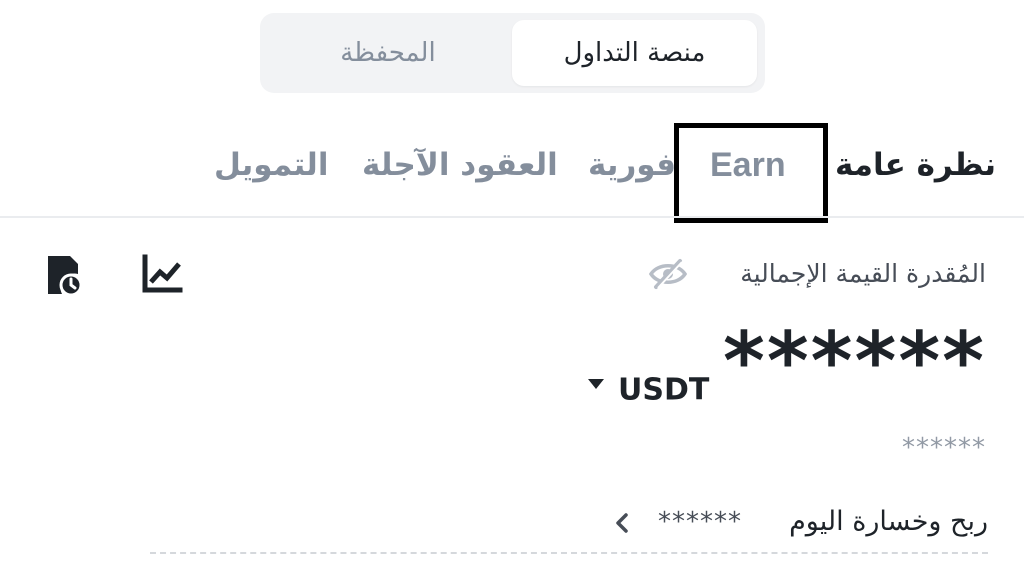  Describe the element at coordinates (664, 390) in the screenshot. I see `currency-label: USDT` at that location.